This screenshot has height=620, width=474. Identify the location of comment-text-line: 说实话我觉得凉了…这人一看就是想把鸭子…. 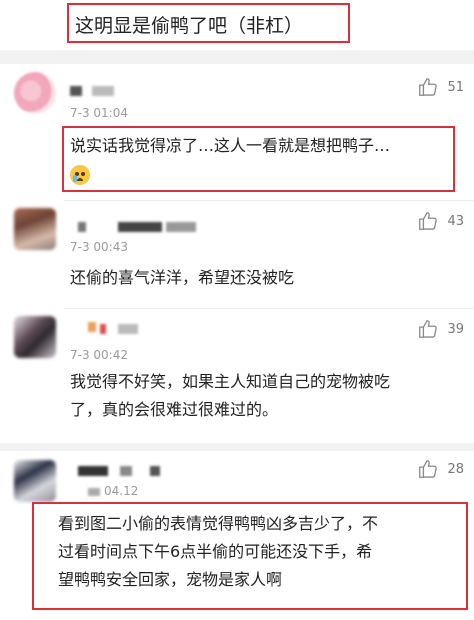
(230, 145).